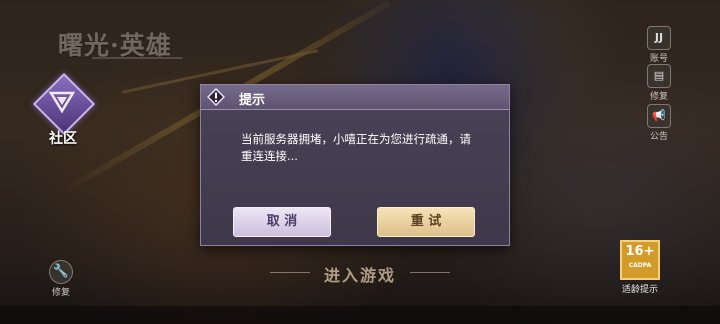 This screenshot has height=324, width=720. I want to click on repair-label: 修复, so click(658, 97).